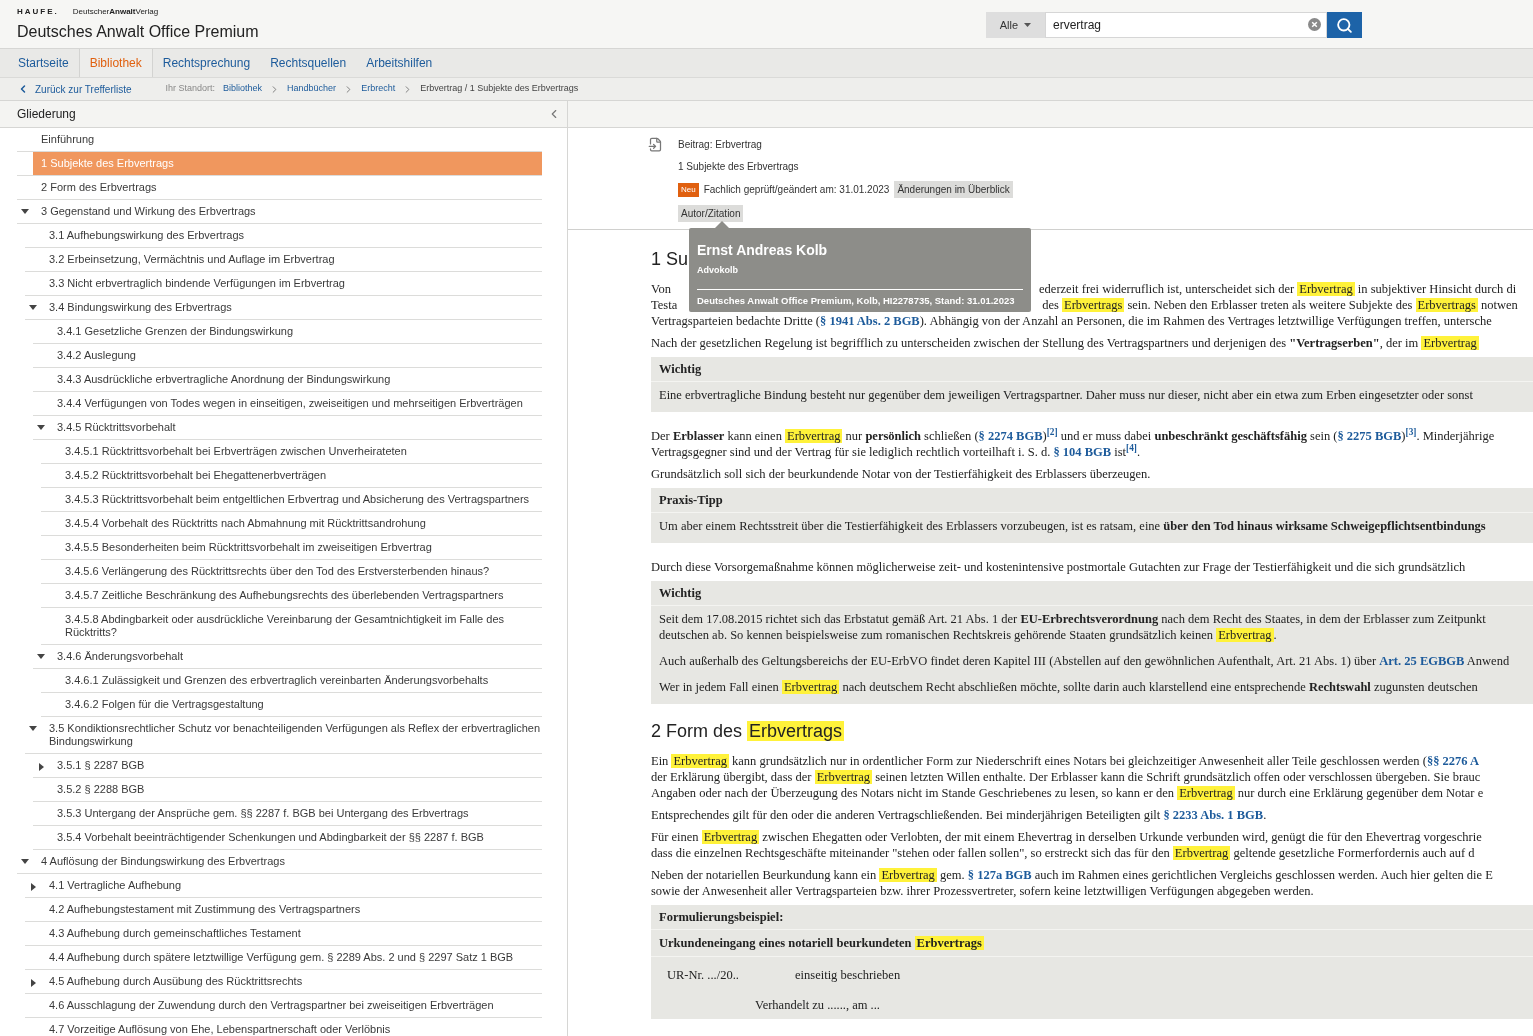 Image resolution: width=1533 pixels, height=1036 pixels. I want to click on outline-item: 3.5.4 Vorbehalt beeinträchtigender Schenkungen und Abdingbarkeit der §§ 2287 f. BGB, so click(295, 837).